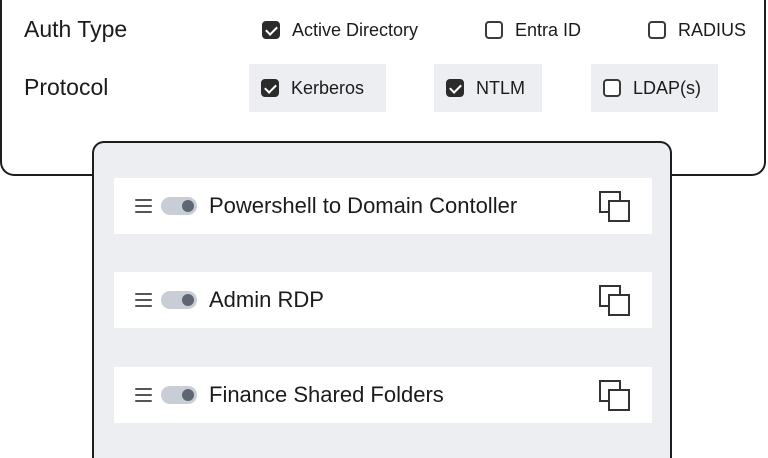 This screenshot has width=768, height=458. Describe the element at coordinates (494, 30) in the screenshot. I see `entra-id-checkbox` at that location.